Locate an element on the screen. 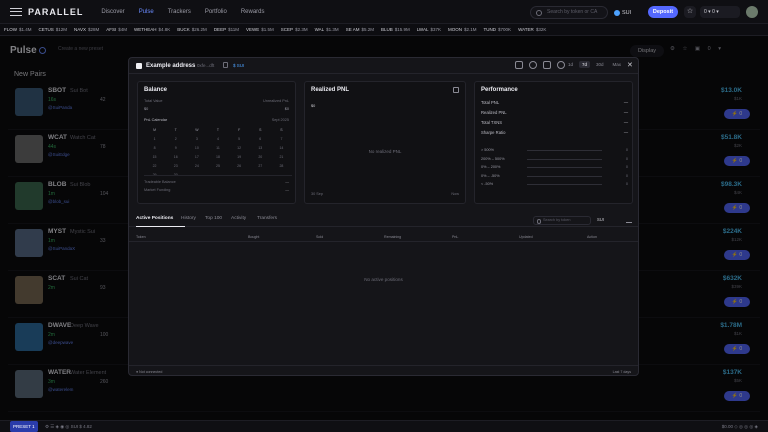  currency-toggle: SUI is located at coordinates (600, 219).